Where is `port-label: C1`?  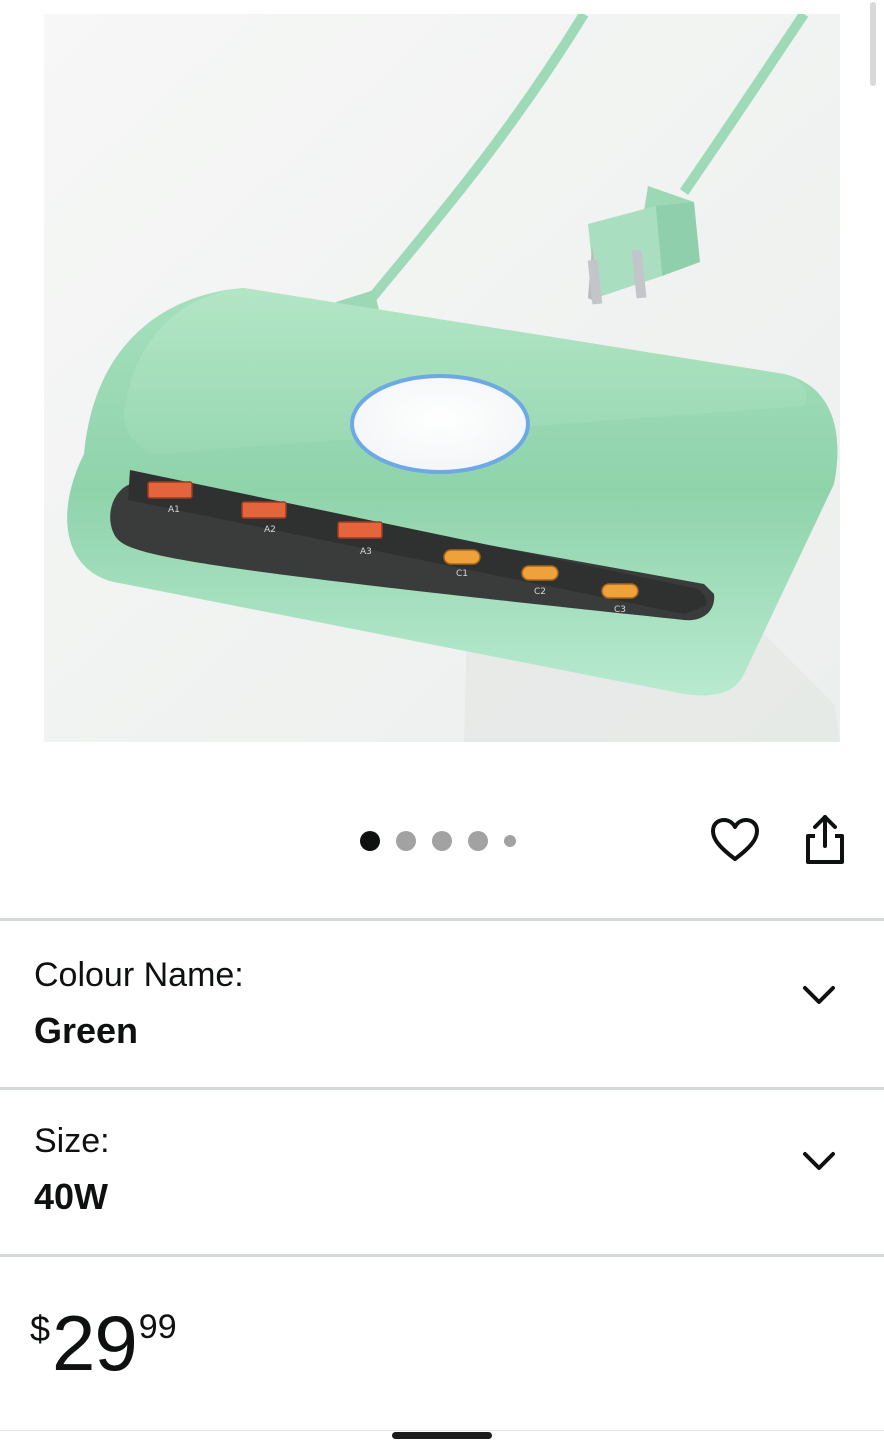 port-label: C1 is located at coordinates (462, 574).